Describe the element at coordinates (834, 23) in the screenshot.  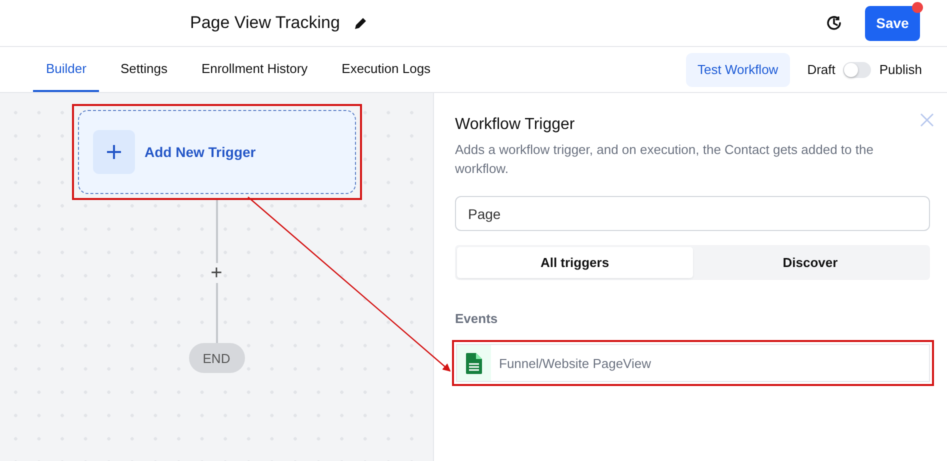
I see `history-icon` at that location.